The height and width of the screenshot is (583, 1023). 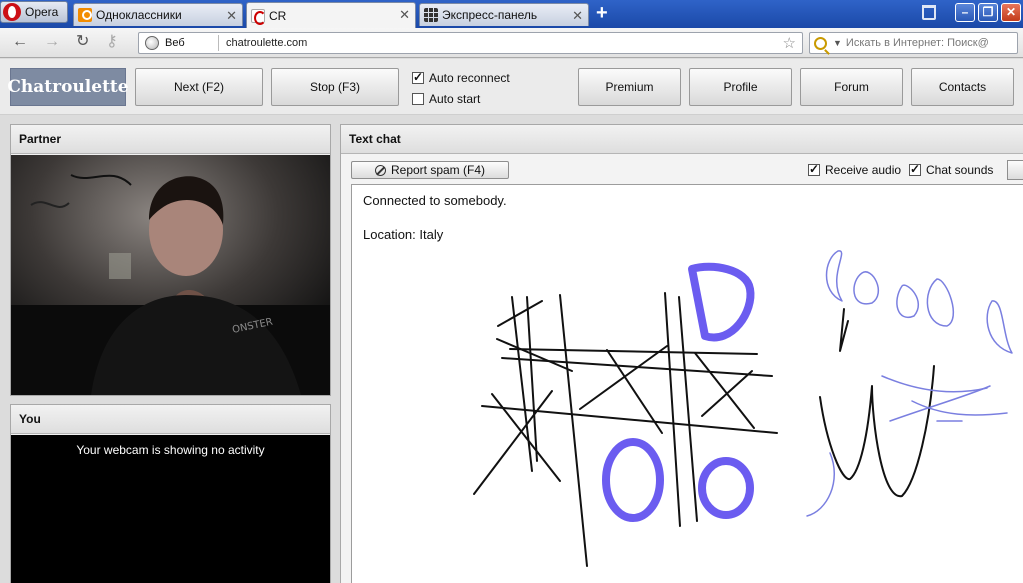 What do you see at coordinates (170, 450) in the screenshot?
I see `webcam-status-text: Your webcam is showing no activity` at bounding box center [170, 450].